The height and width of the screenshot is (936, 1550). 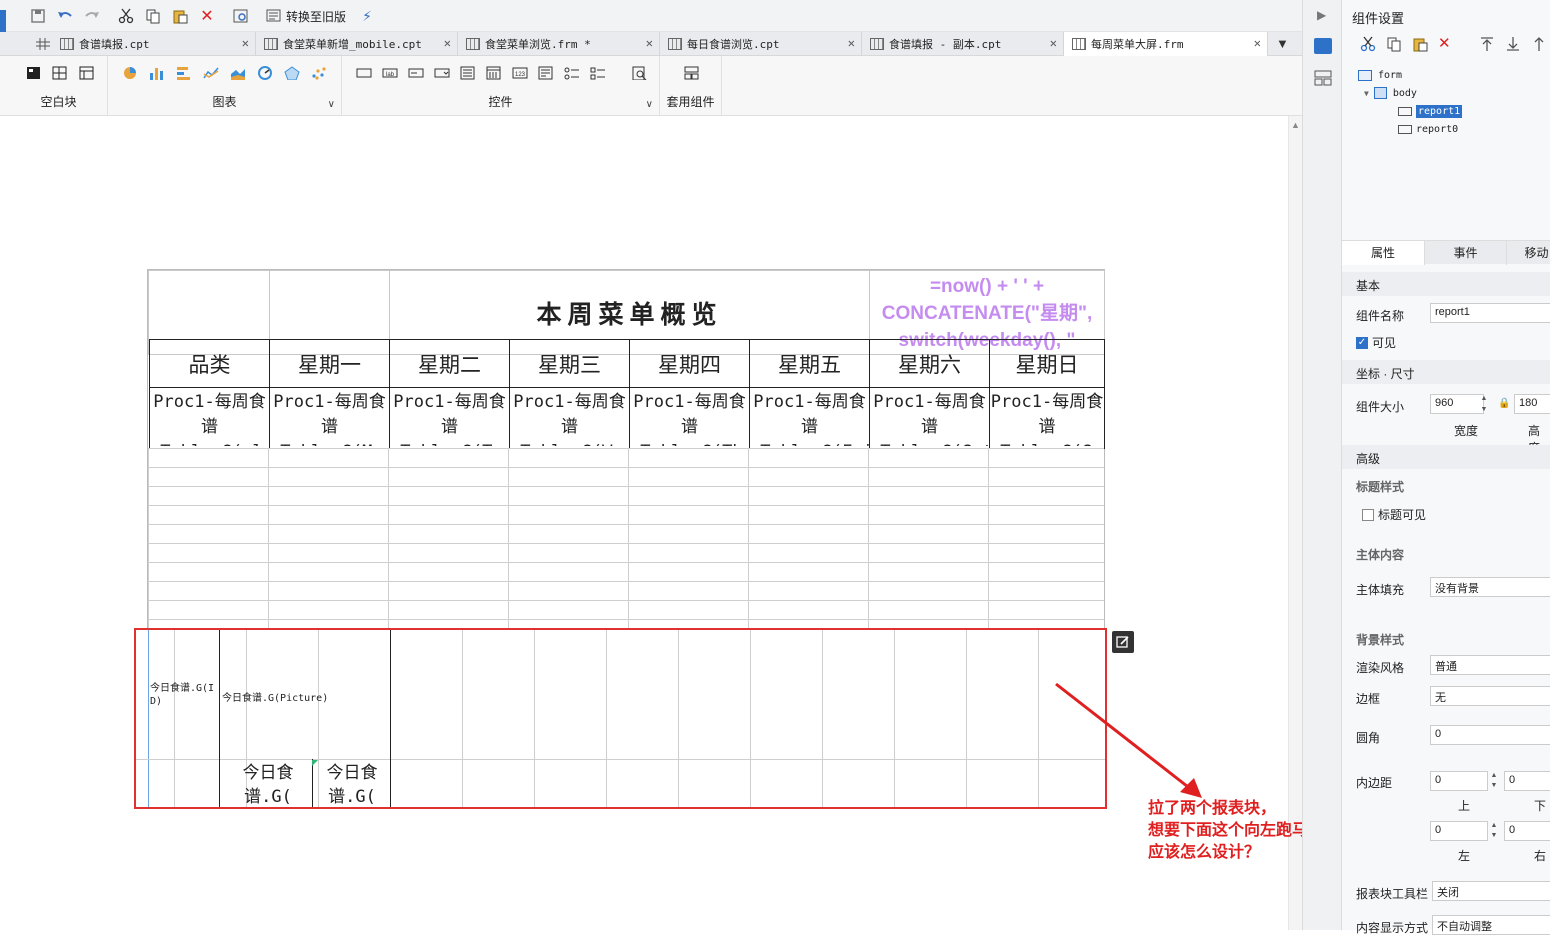 What do you see at coordinates (390, 73) in the screenshot?
I see `label-widget-icon: lab` at bounding box center [390, 73].